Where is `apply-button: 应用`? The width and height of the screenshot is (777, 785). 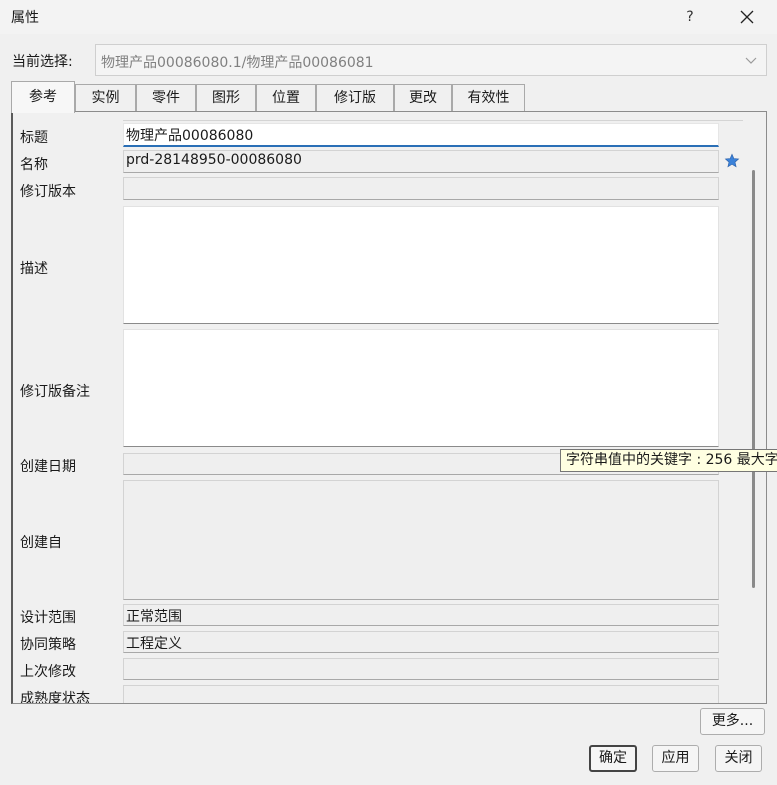
apply-button: 应用 is located at coordinates (675, 758).